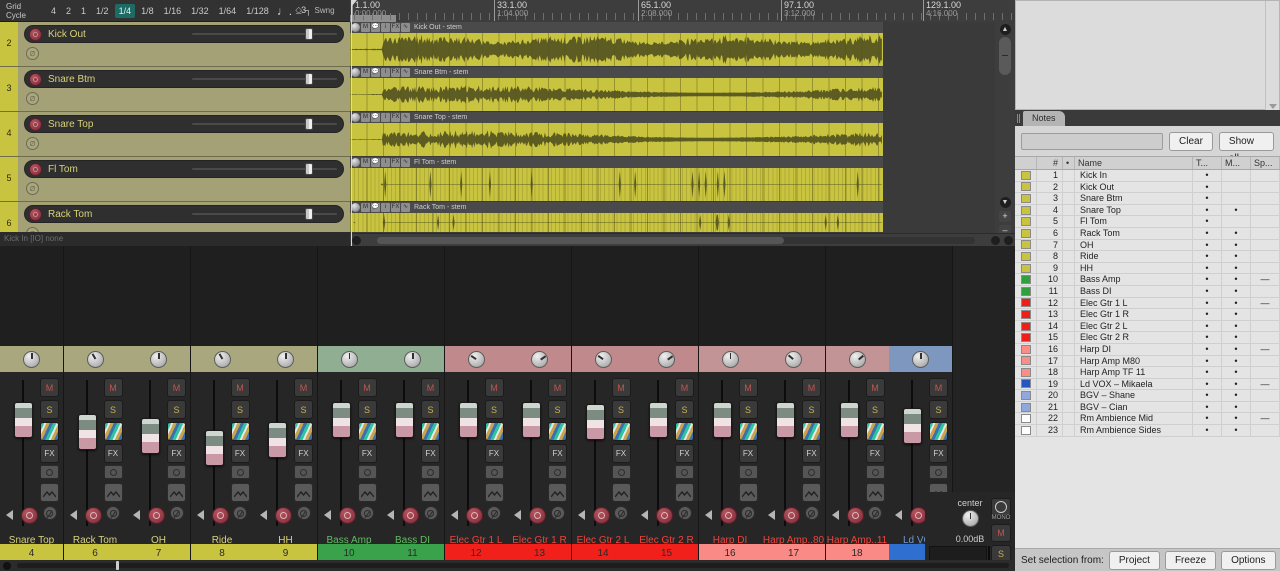 This screenshot has height=571, width=1280. I want to click on scroll-down-icon: ▼, so click(1005, 202).